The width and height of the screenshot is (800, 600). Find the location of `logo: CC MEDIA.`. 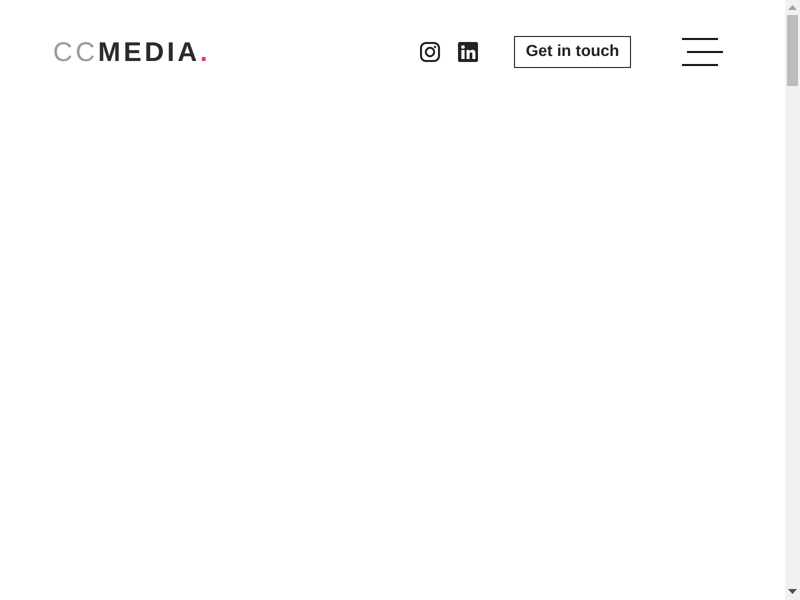

logo: CC MEDIA. is located at coordinates (132, 52).